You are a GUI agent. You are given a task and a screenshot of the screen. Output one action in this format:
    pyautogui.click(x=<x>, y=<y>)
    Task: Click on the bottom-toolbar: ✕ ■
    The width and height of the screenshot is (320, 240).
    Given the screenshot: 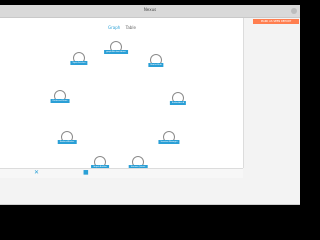 What is the action you would take?
    pyautogui.click(x=121, y=173)
    